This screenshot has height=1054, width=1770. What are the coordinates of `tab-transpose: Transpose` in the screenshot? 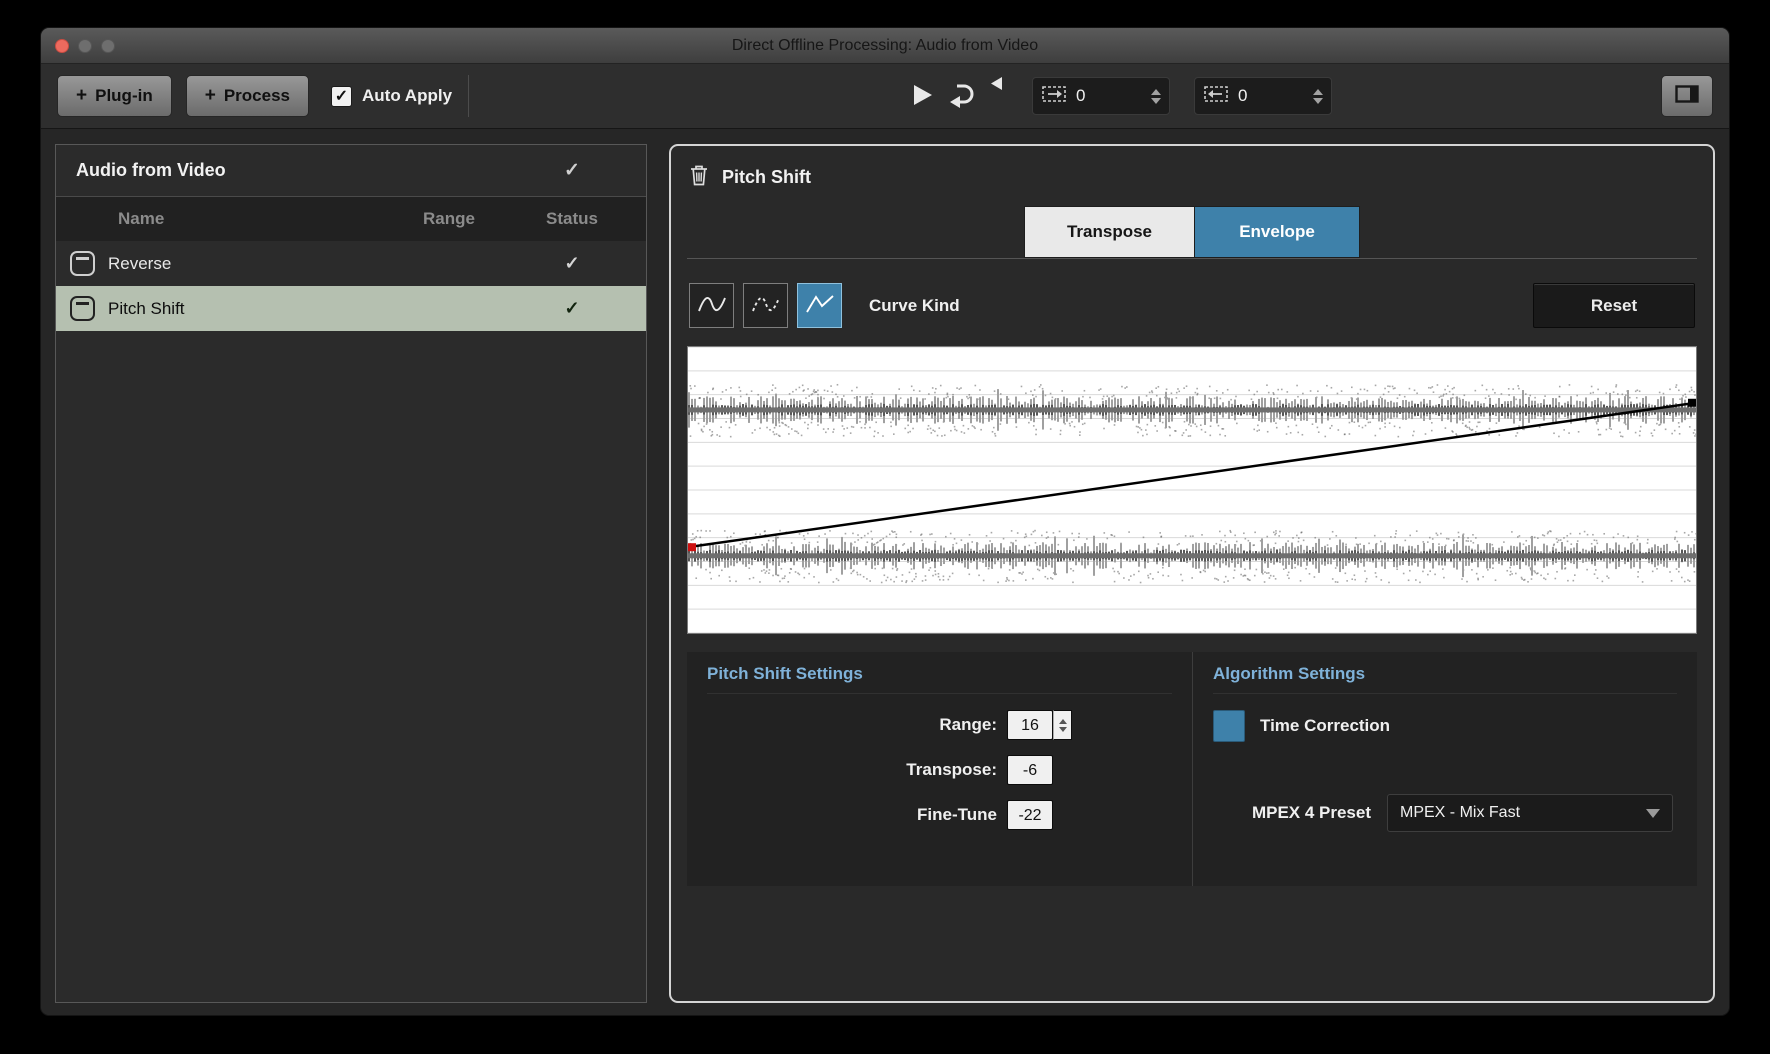 It's located at (1109, 232).